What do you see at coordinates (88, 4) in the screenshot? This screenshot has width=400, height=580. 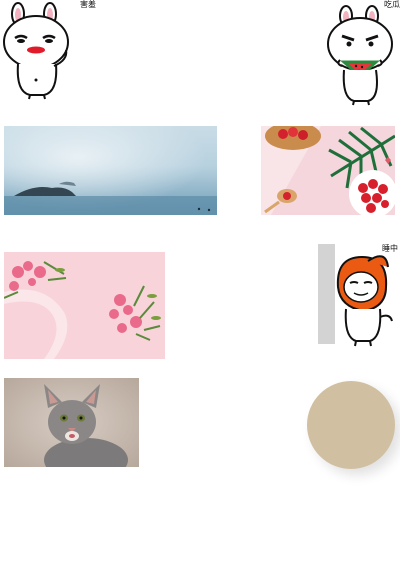 I see `shy-caption: 害羞` at bounding box center [88, 4].